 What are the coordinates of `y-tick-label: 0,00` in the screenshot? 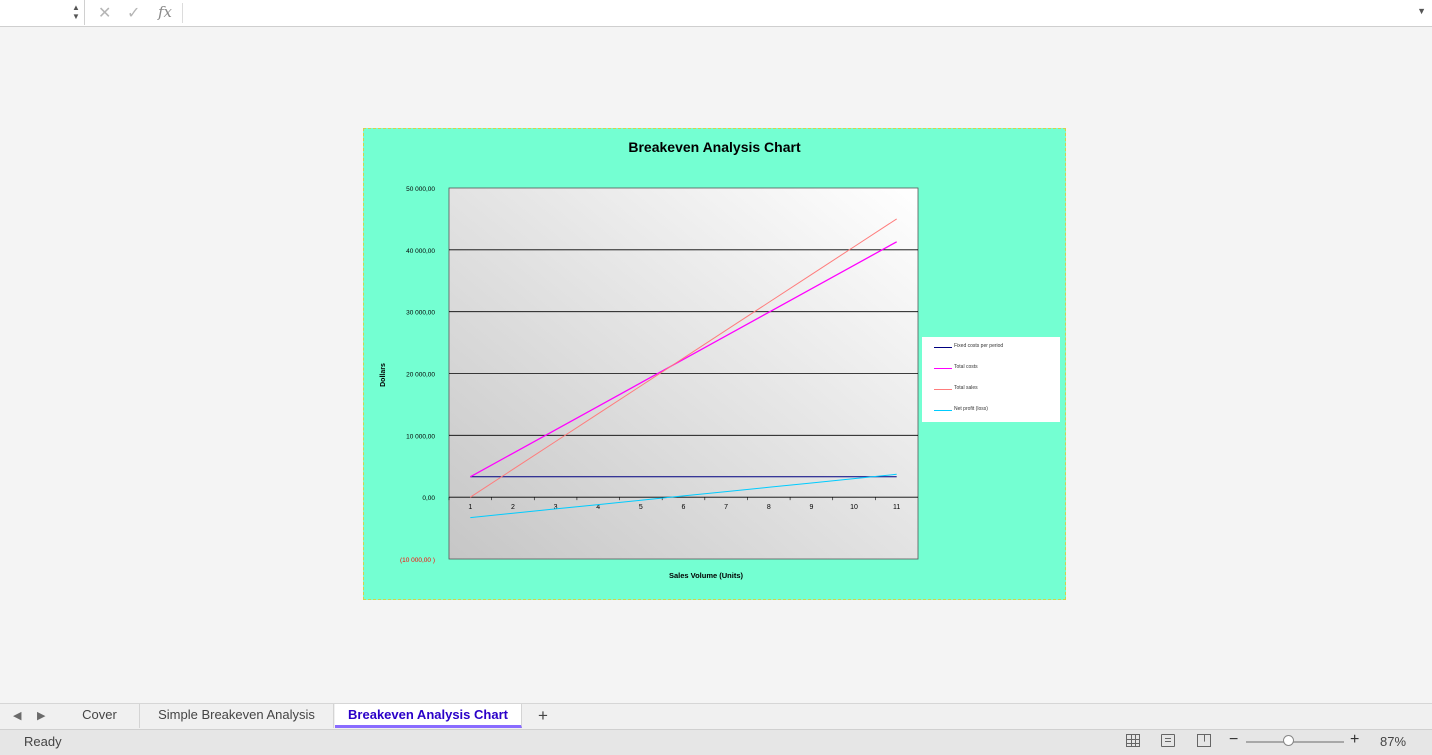 It's located at (428, 498).